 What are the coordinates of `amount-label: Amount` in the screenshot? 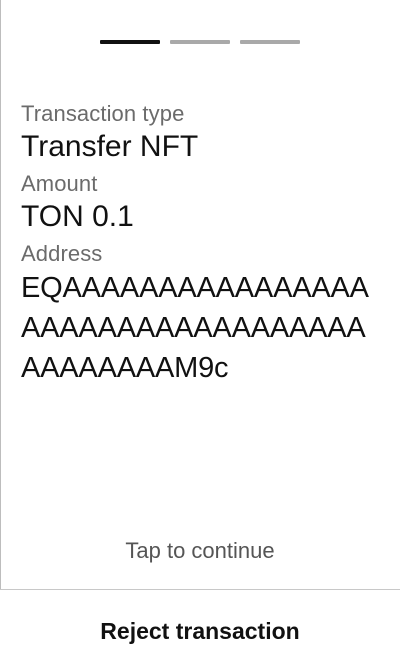 It's located at (59, 183).